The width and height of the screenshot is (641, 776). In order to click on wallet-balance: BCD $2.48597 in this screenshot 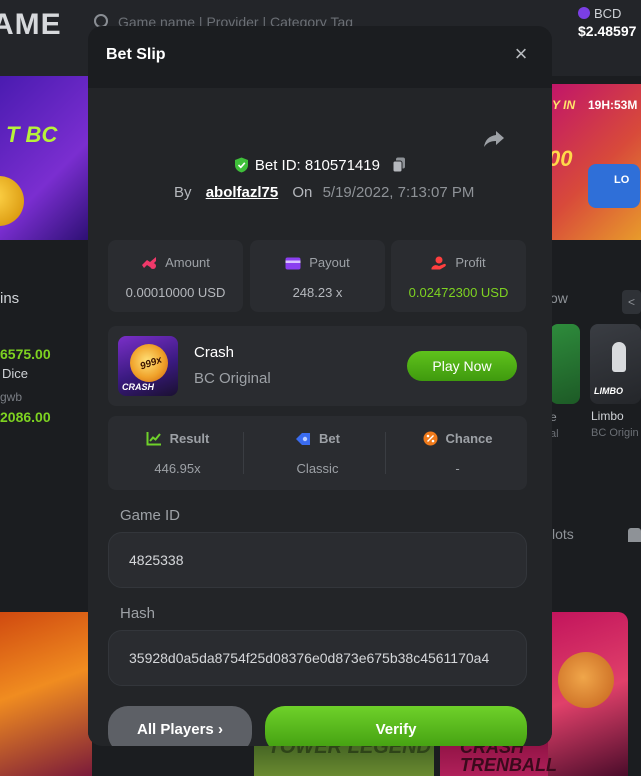, I will do `click(607, 22)`.